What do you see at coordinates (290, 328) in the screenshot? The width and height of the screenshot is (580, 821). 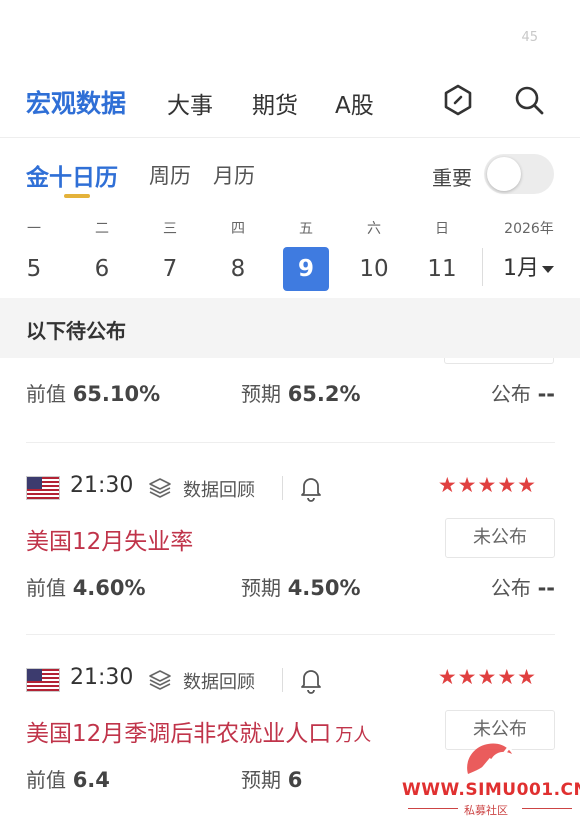 I see `pending-section-header: 以下待公布` at bounding box center [290, 328].